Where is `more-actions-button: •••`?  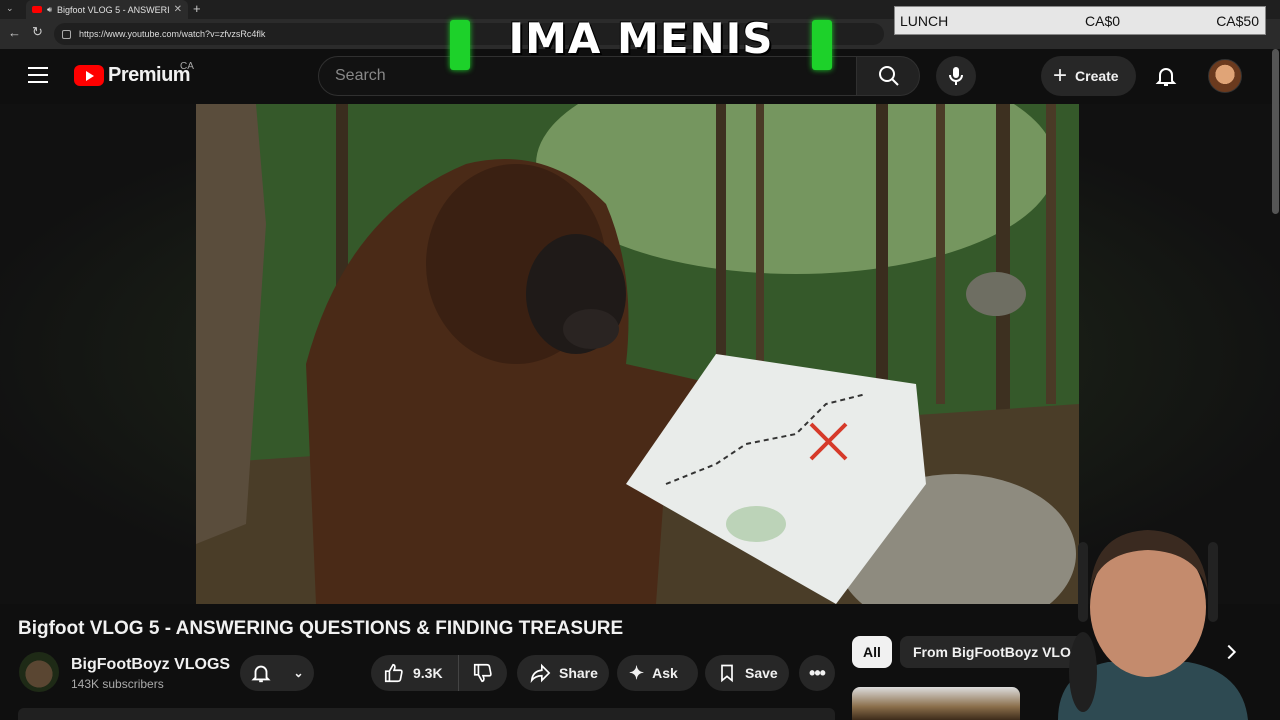 more-actions-button: ••• is located at coordinates (817, 673).